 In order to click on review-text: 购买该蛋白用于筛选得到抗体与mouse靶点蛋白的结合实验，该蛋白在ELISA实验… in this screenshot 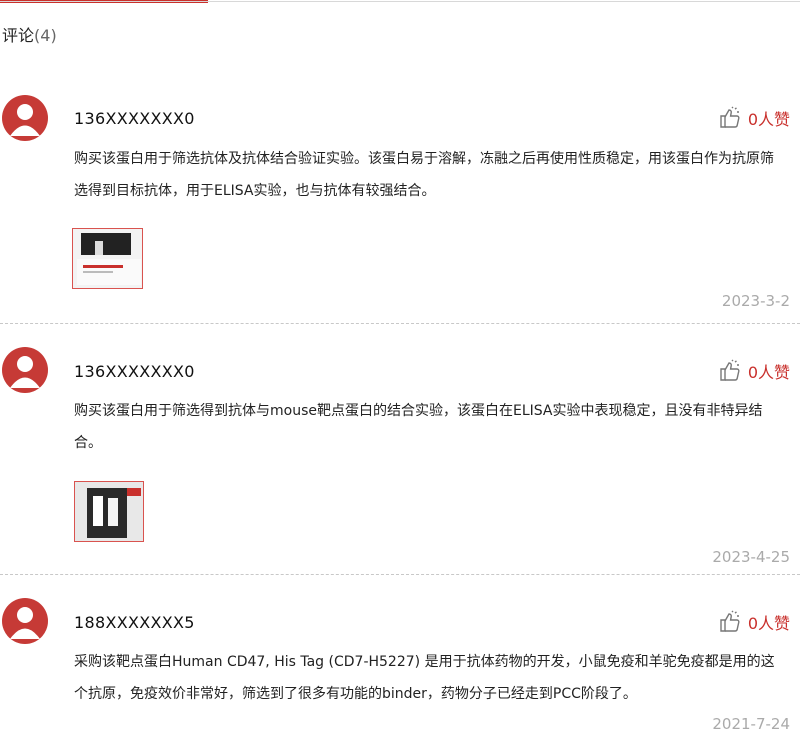, I will do `click(418, 427)`.